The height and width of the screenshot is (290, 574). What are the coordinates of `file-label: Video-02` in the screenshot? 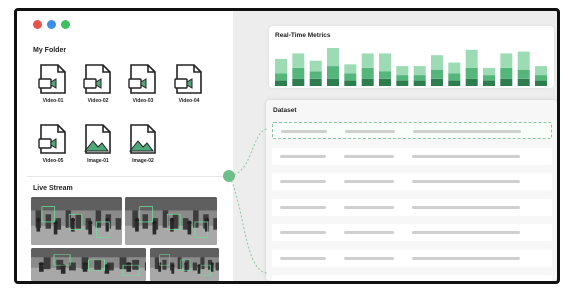 It's located at (98, 101).